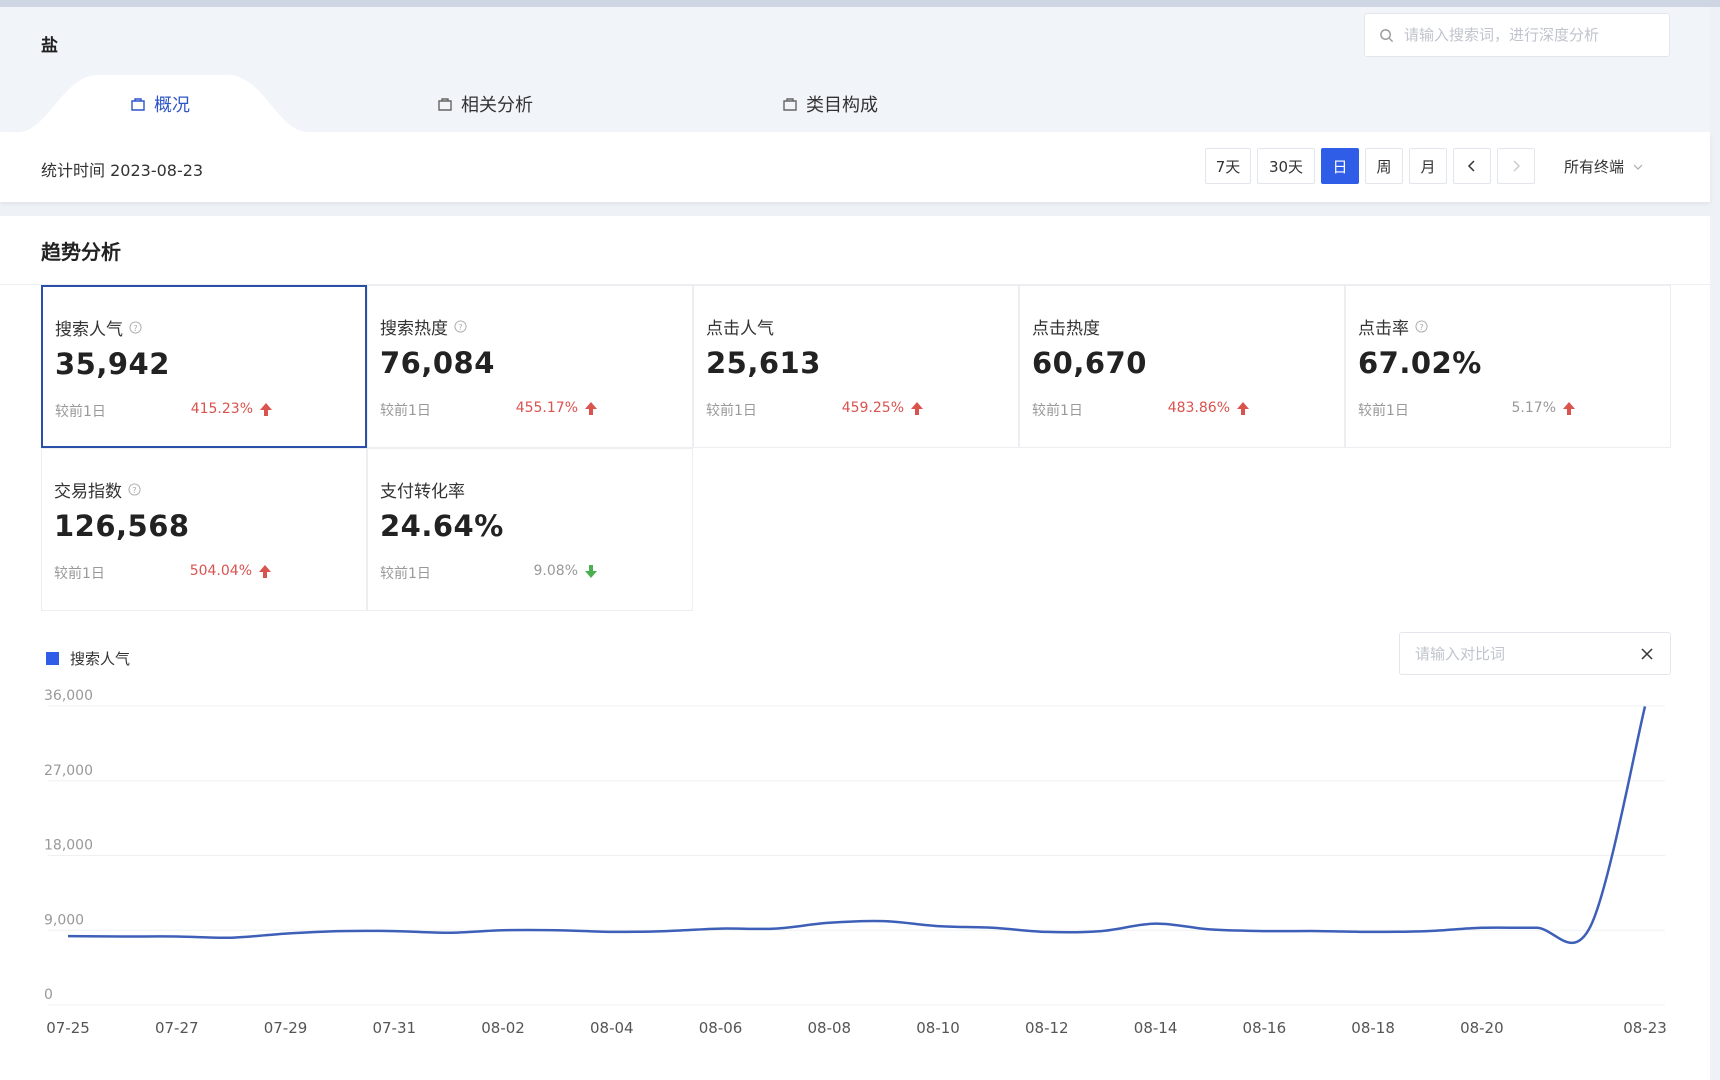 Image resolution: width=1720 pixels, height=1080 pixels. What do you see at coordinates (112, 364) in the screenshot?
I see `metric-value: 35,942` at bounding box center [112, 364].